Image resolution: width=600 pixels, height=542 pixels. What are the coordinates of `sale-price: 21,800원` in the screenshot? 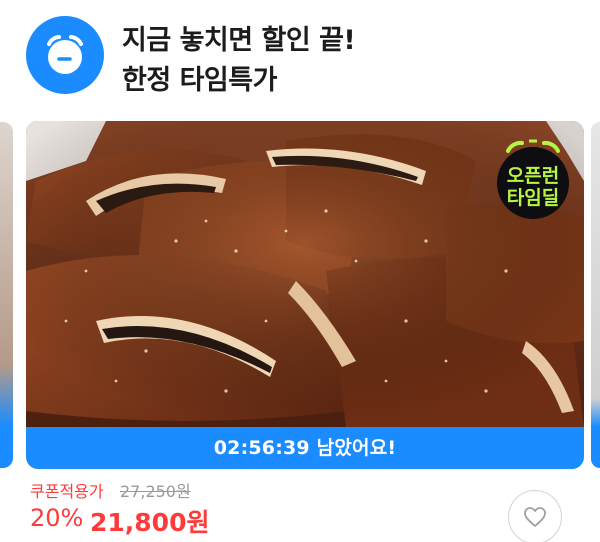 It's located at (150, 522).